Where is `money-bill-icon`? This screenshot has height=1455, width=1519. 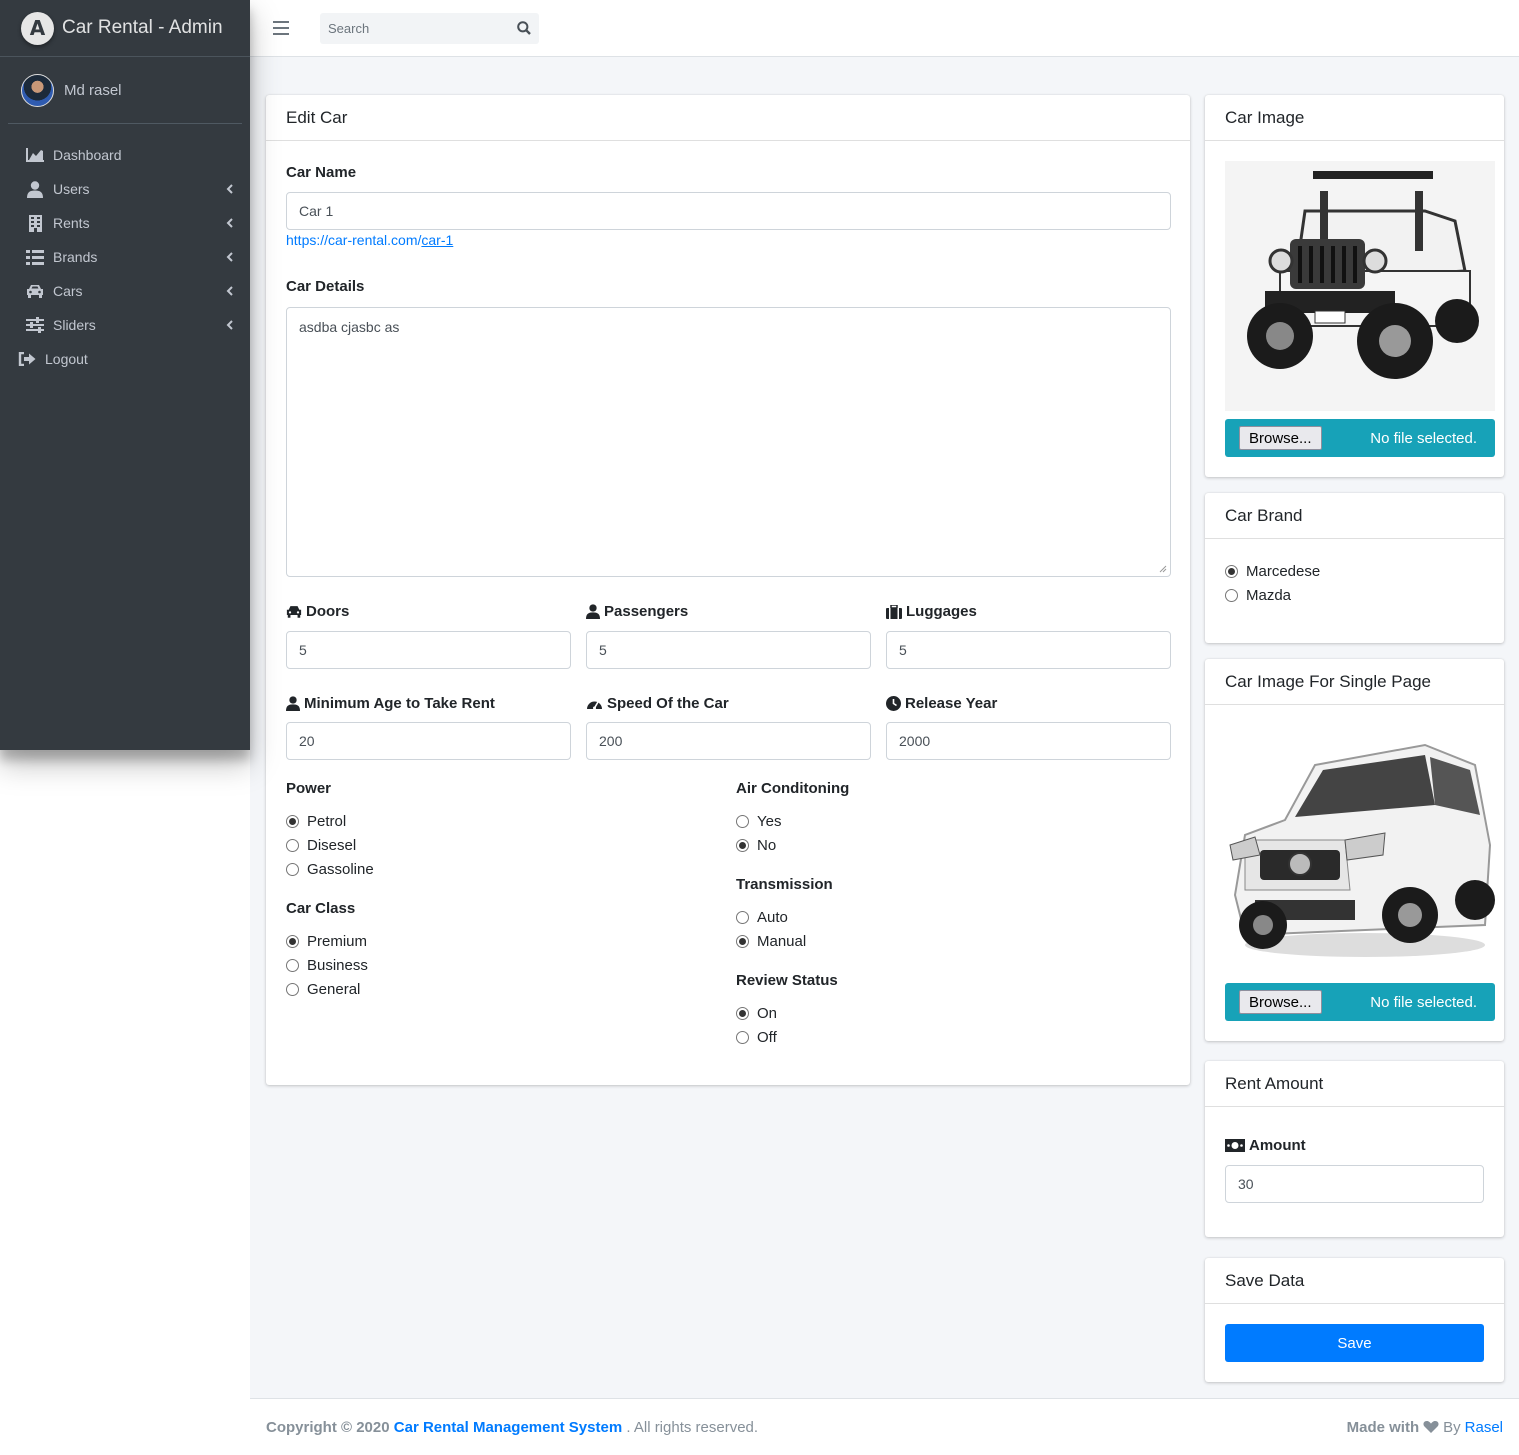 money-bill-icon is located at coordinates (1235, 1145).